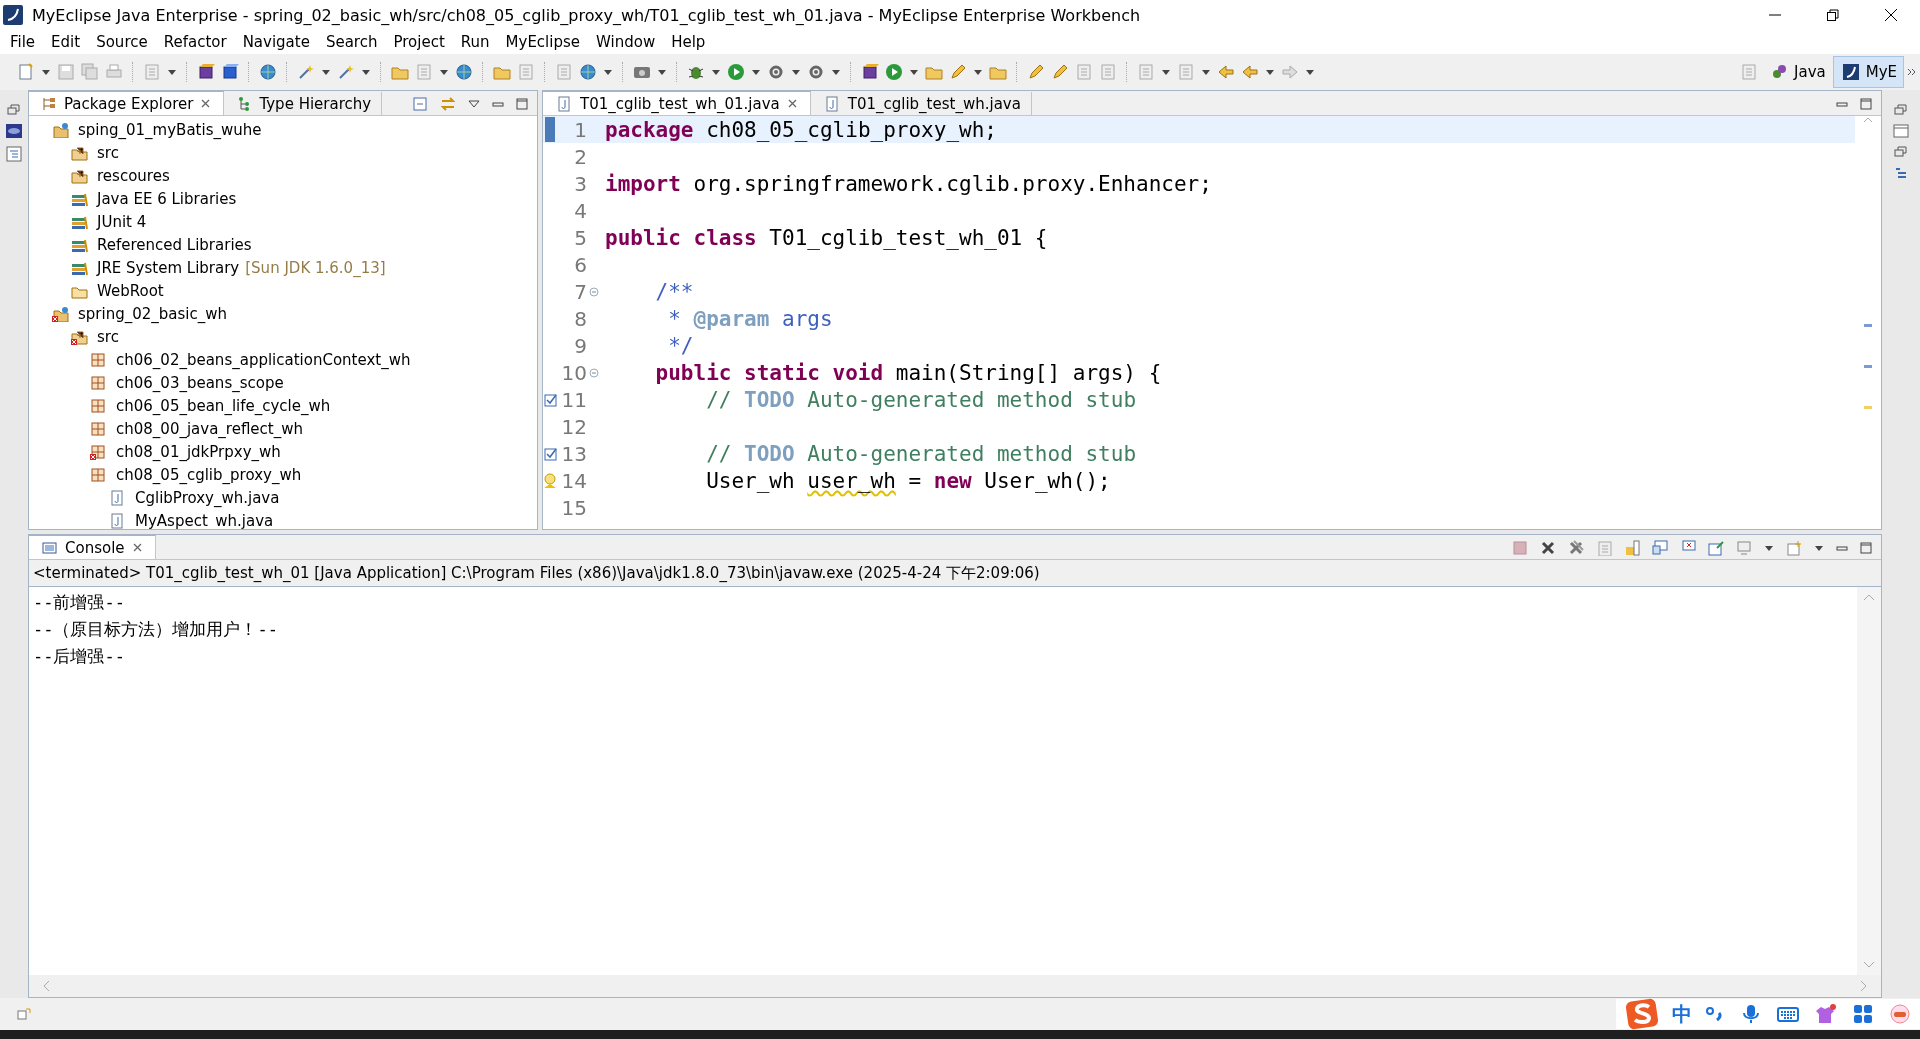 The width and height of the screenshot is (1920, 1039). What do you see at coordinates (302, 382) in the screenshot?
I see `tree-item: ch06_03_beans_scope` at bounding box center [302, 382].